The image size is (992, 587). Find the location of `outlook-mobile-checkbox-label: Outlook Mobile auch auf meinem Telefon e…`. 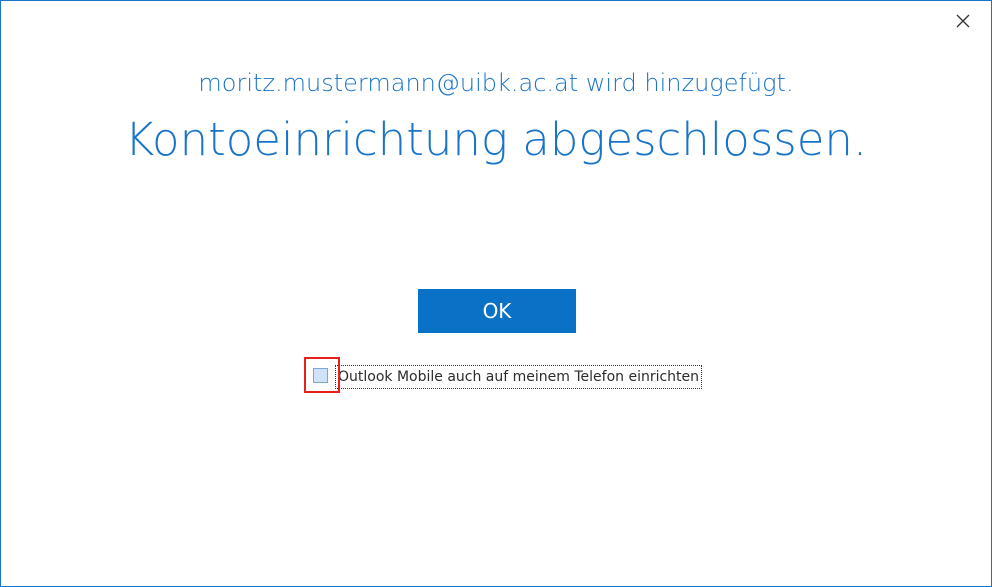

outlook-mobile-checkbox-label: Outlook Mobile auch auf meinem Telefon e… is located at coordinates (519, 377).